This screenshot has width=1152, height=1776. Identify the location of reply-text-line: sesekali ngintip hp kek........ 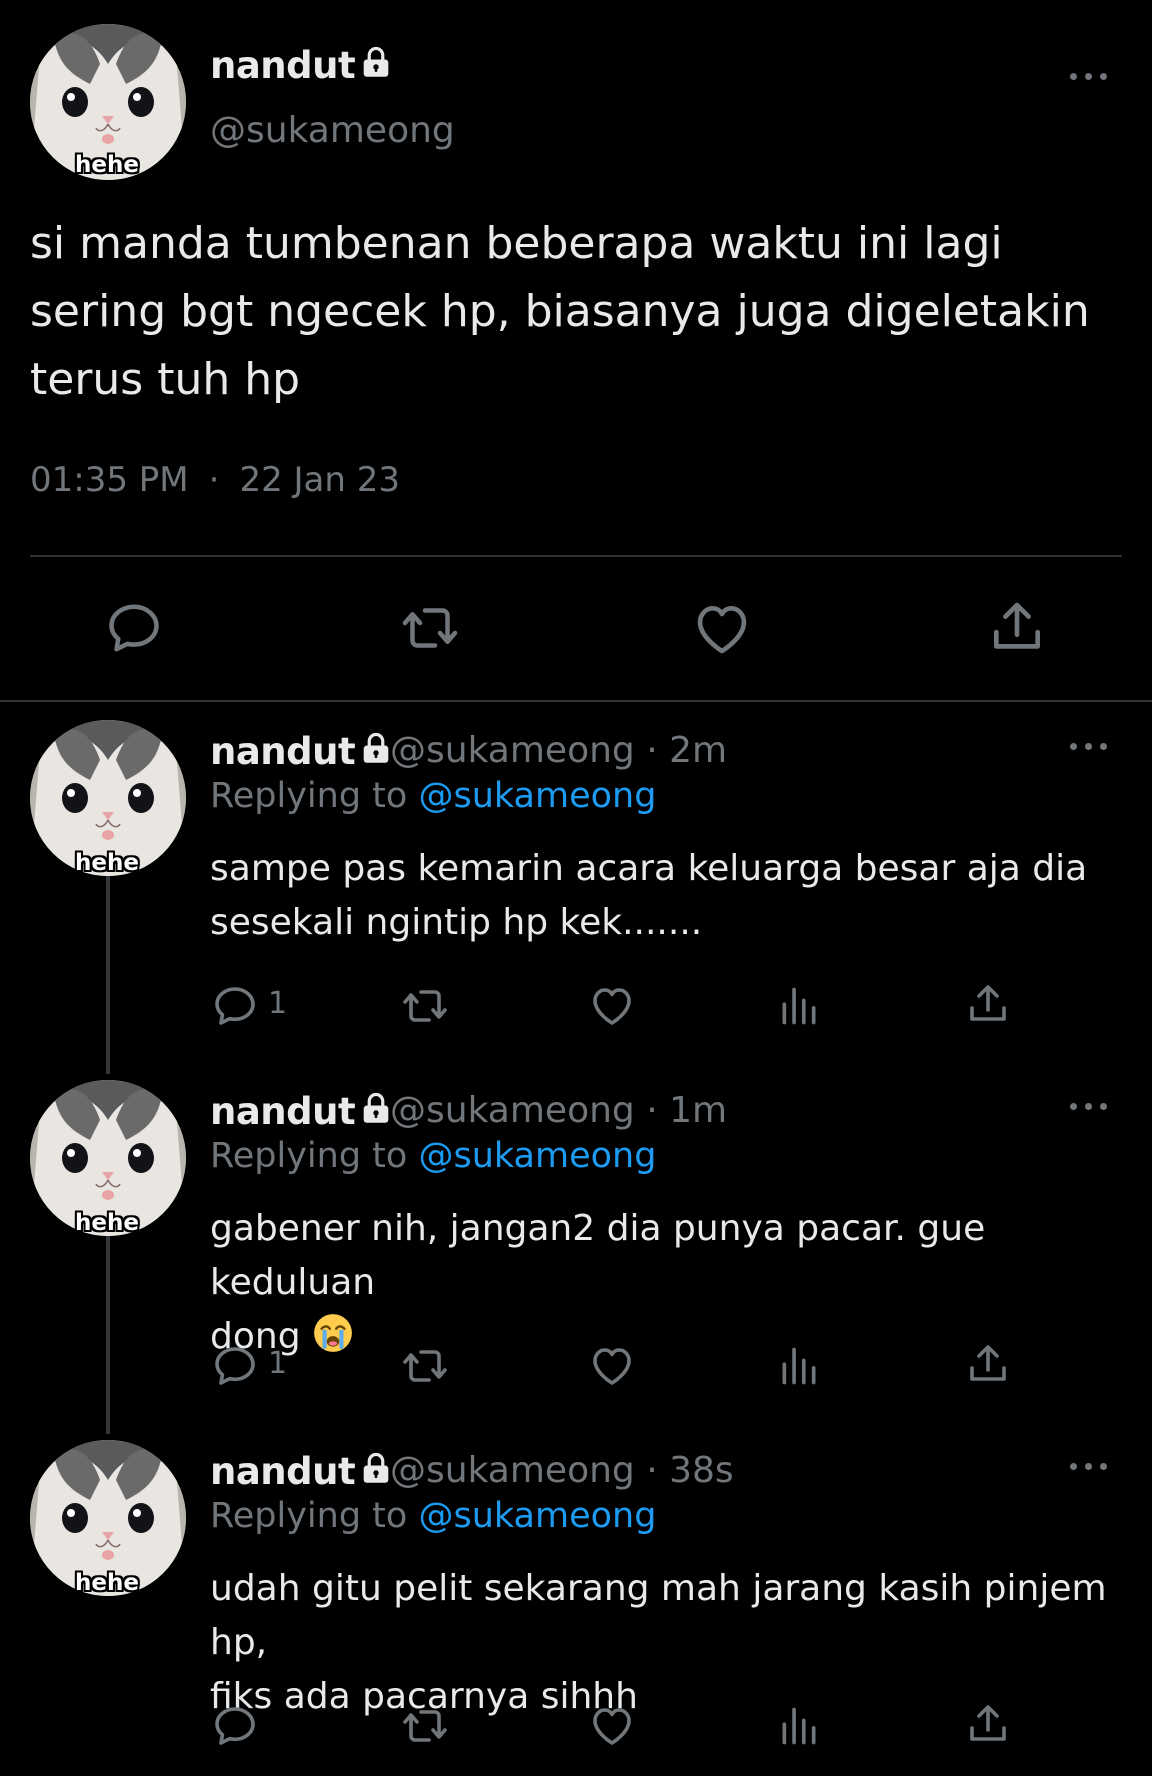
(456, 922).